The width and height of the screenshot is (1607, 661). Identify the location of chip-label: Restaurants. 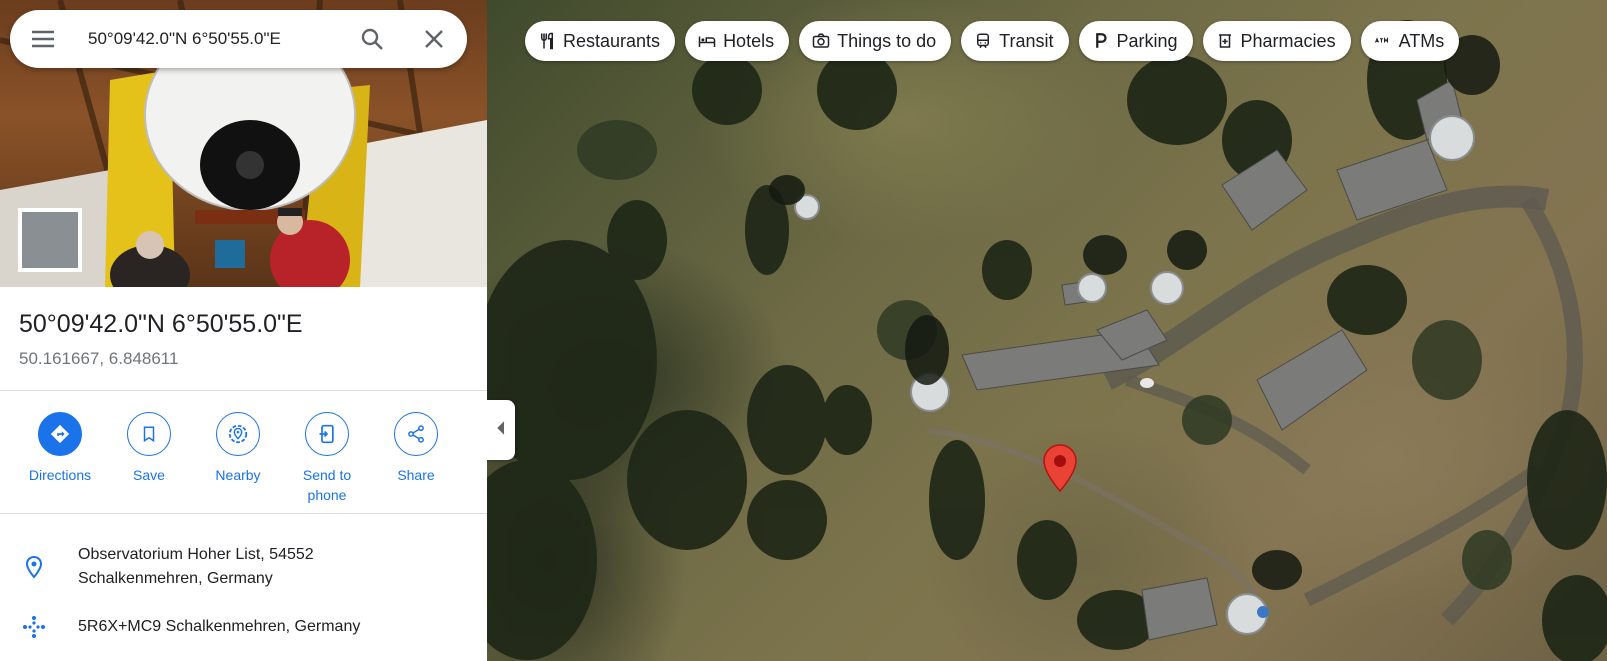
(612, 40).